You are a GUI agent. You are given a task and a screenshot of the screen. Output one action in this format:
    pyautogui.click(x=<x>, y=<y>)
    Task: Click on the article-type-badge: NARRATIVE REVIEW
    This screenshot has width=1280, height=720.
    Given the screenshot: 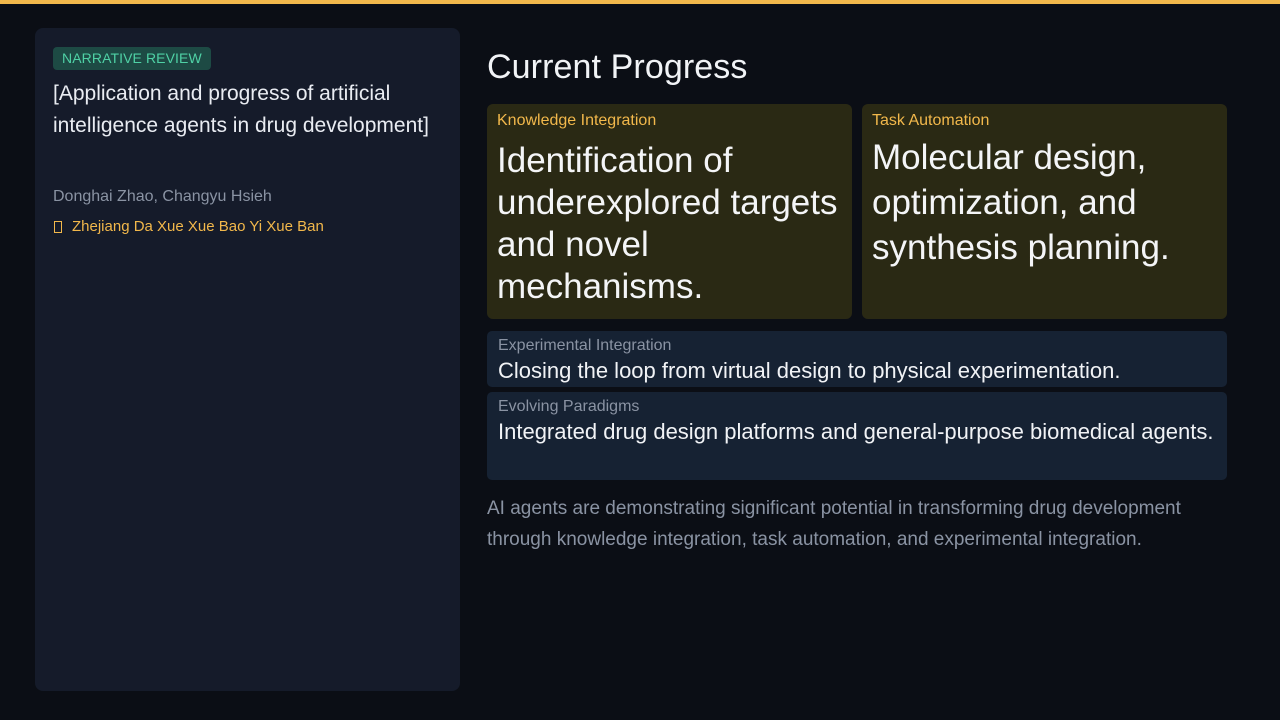 What is the action you would take?
    pyautogui.click(x=132, y=58)
    